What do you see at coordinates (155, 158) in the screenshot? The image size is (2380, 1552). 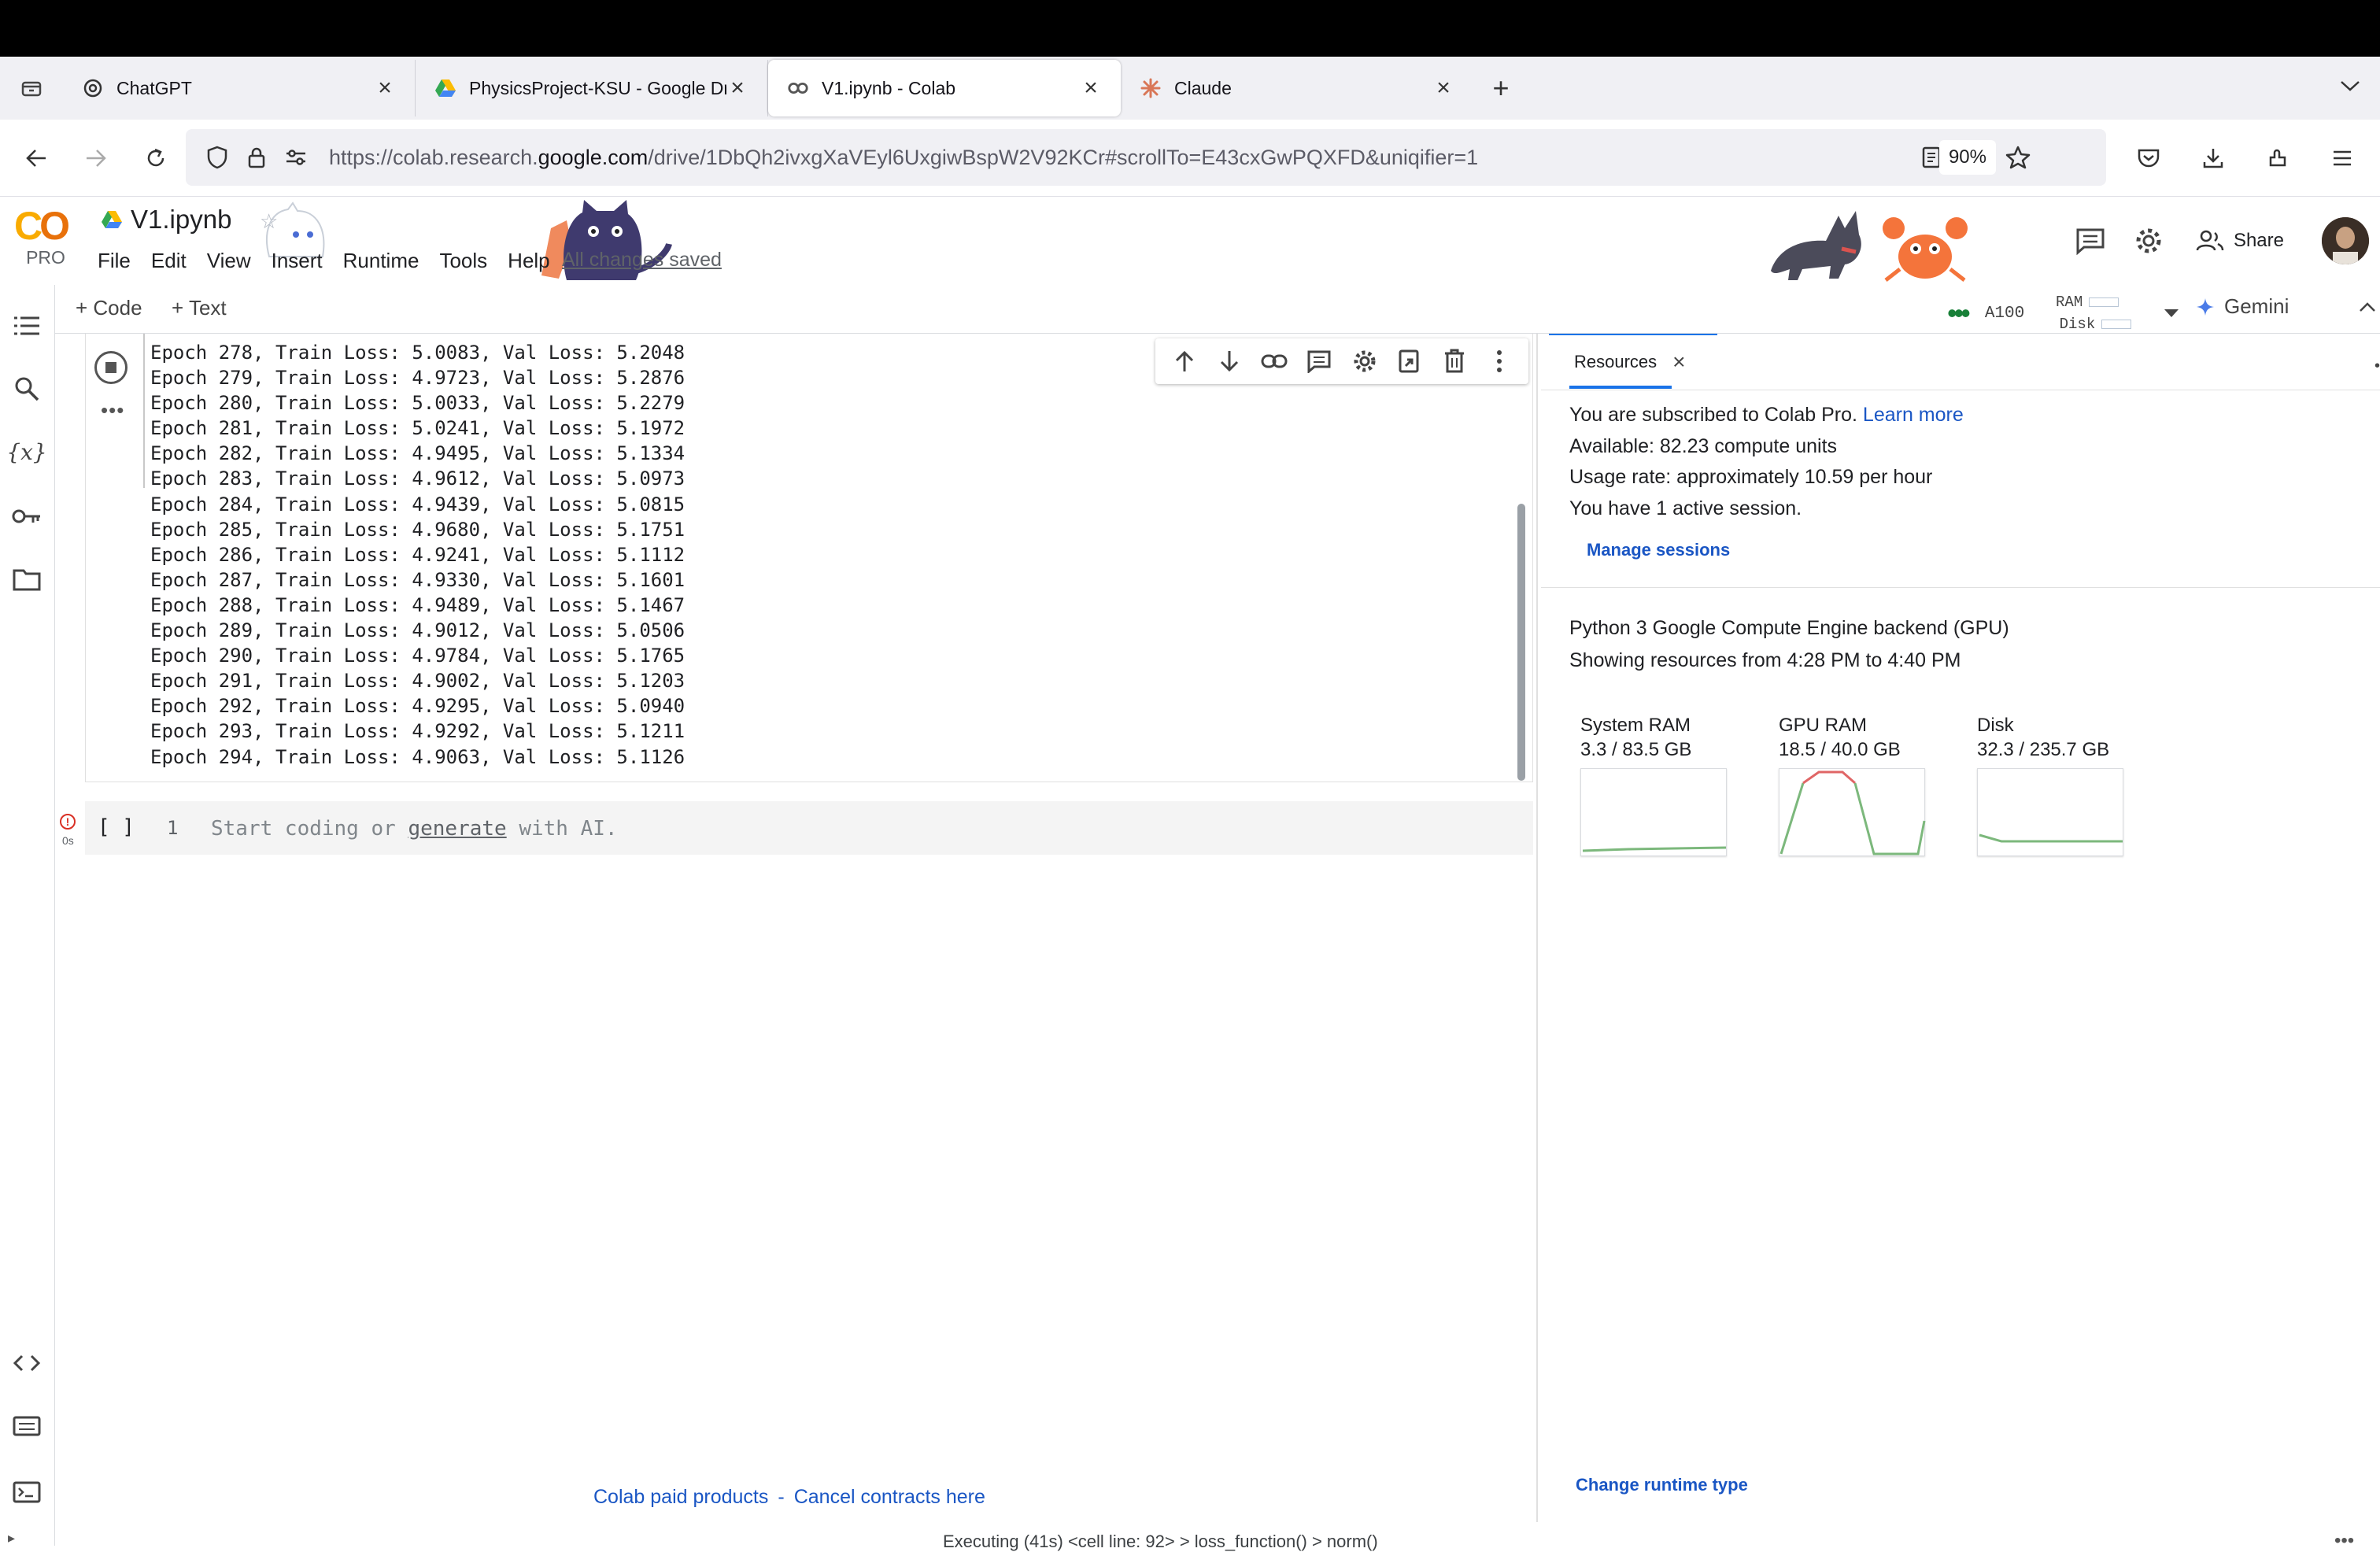 I see `reload-icon` at bounding box center [155, 158].